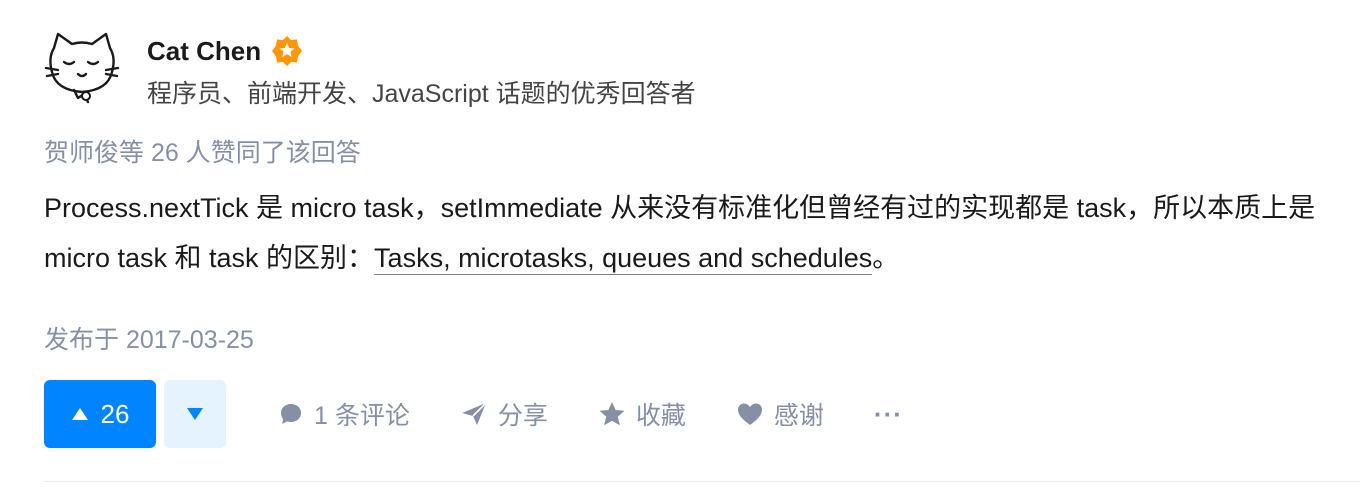  Describe the element at coordinates (421, 72) in the screenshot. I see `author-meta: Cat Chen 程序员、前端开发、JavaScript 话题的优秀回答者` at that location.